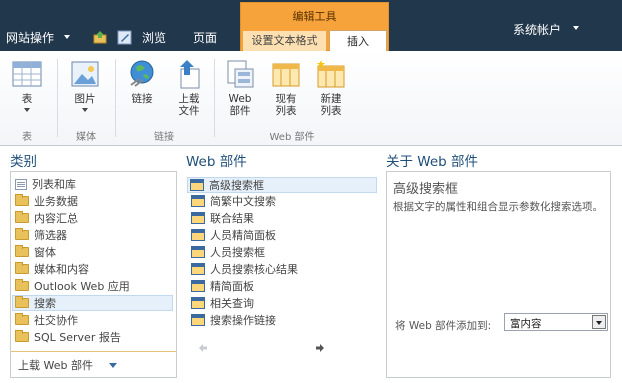 The image size is (622, 383). Describe the element at coordinates (34, 253) in the screenshot. I see `category-item: 窗体` at that location.